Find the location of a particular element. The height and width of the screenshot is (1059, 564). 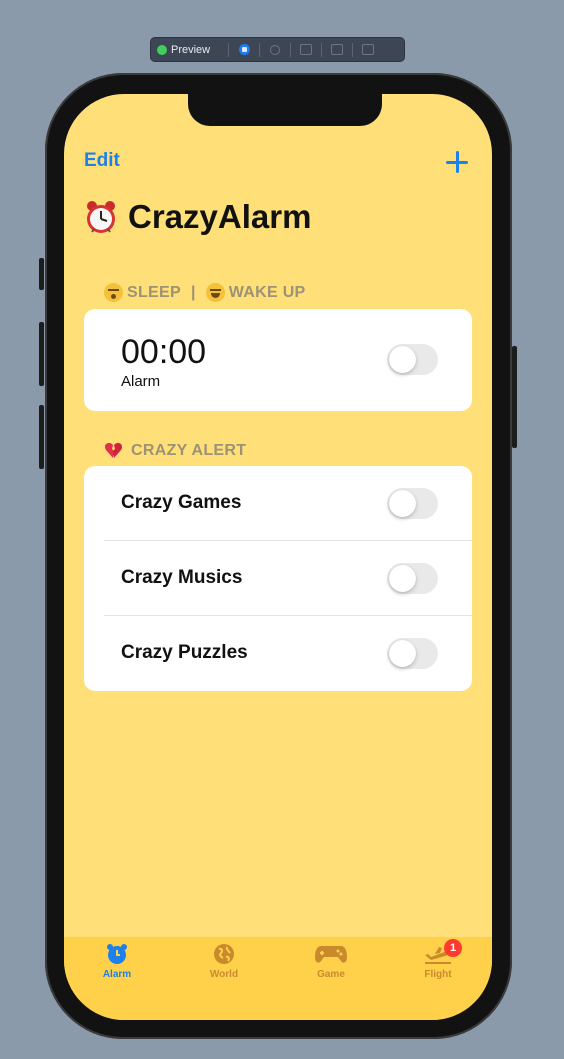

device-icon is located at coordinates (337, 49).